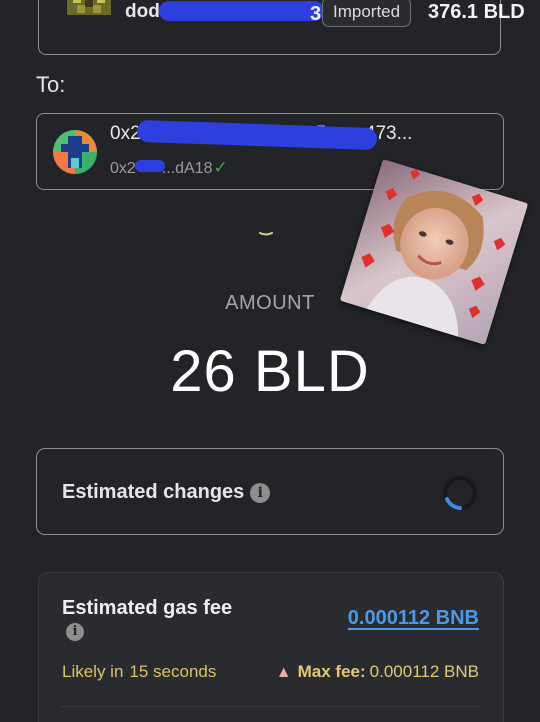 Image resolution: width=540 pixels, height=722 pixels. Describe the element at coordinates (142, 11) in the screenshot. I see `from-account-name: dod` at that location.